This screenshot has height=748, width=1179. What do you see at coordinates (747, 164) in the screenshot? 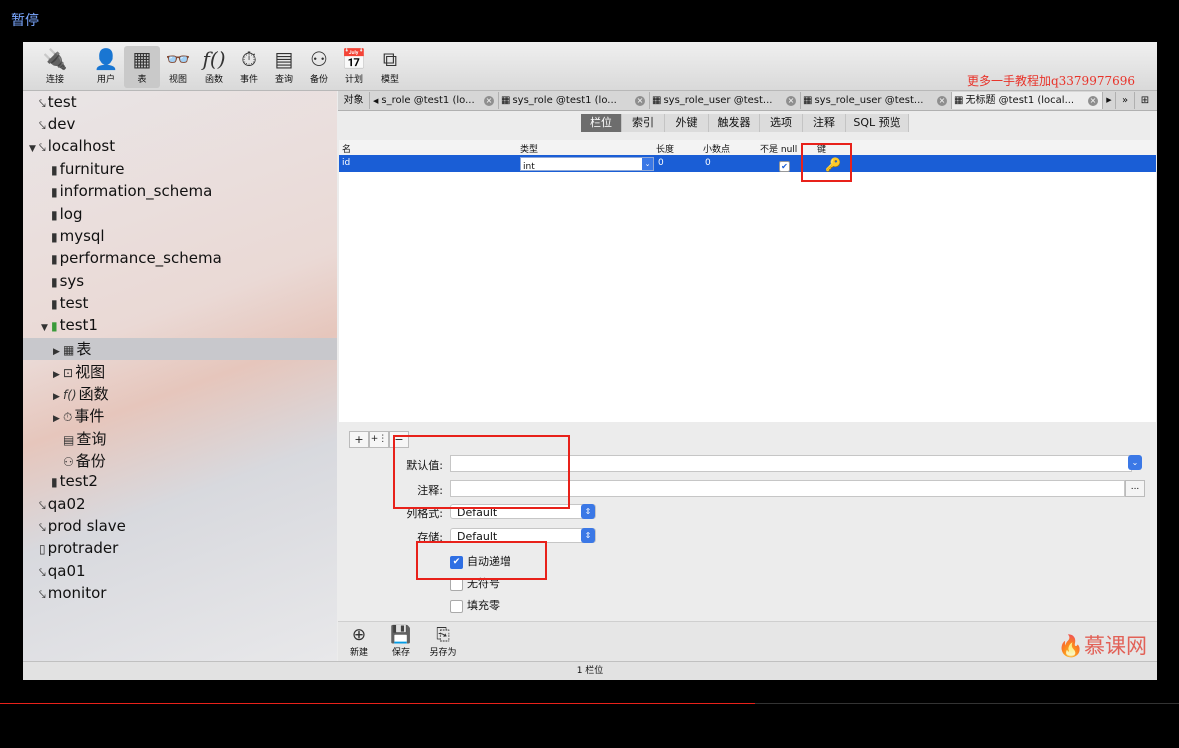
I see `table-row: id int ⌄ 0 0 ✔ 🔑` at bounding box center [747, 164].